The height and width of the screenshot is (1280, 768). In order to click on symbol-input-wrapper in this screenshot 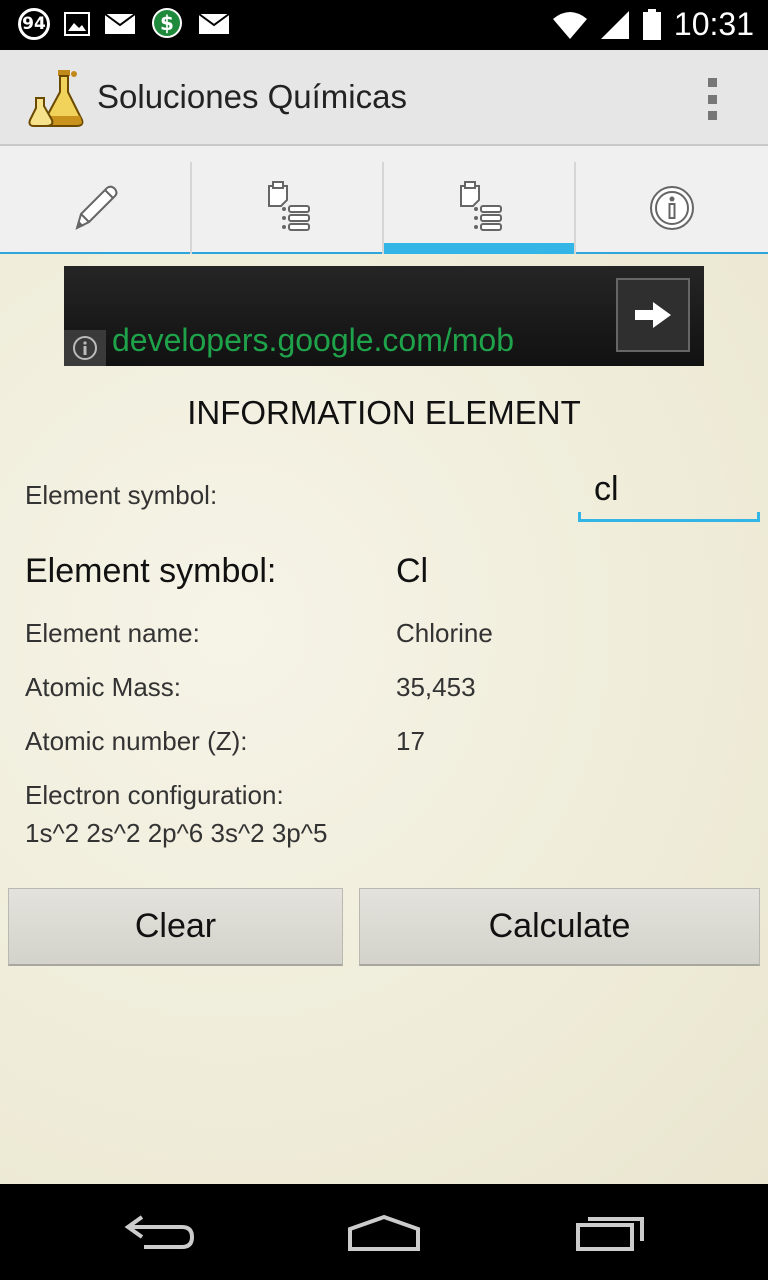, I will do `click(669, 491)`.